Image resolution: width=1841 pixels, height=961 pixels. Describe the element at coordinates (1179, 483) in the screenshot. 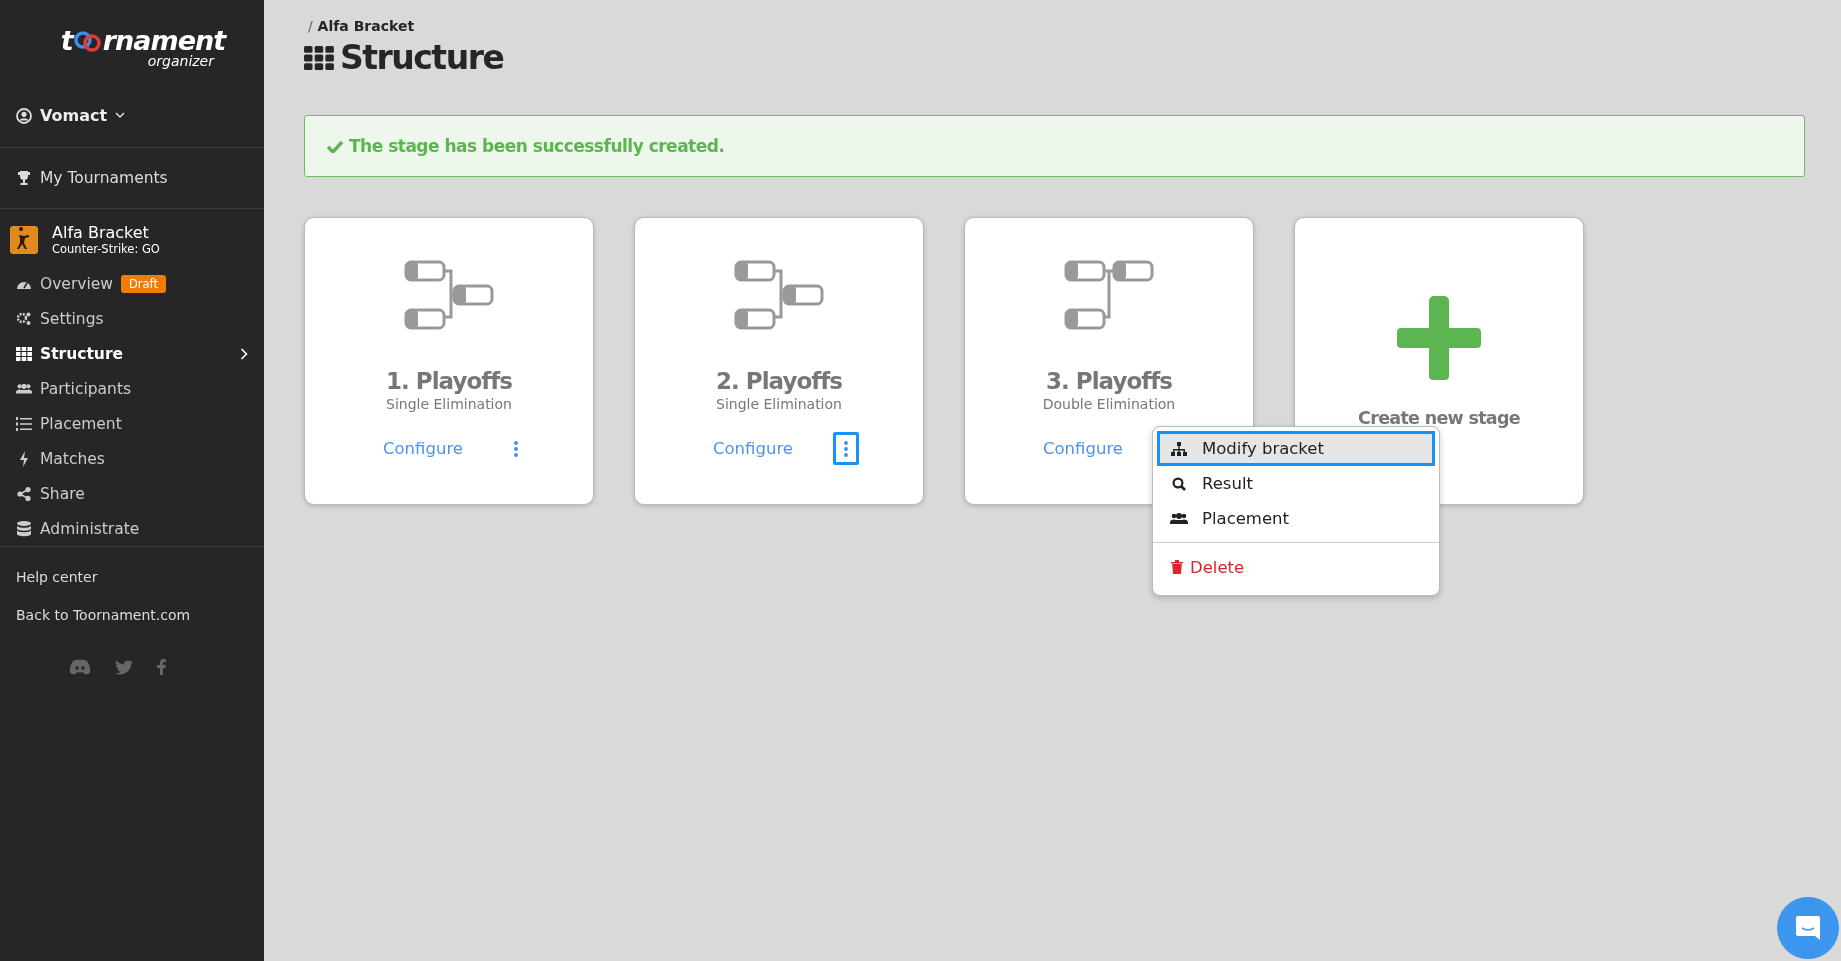

I see `search-icon` at that location.